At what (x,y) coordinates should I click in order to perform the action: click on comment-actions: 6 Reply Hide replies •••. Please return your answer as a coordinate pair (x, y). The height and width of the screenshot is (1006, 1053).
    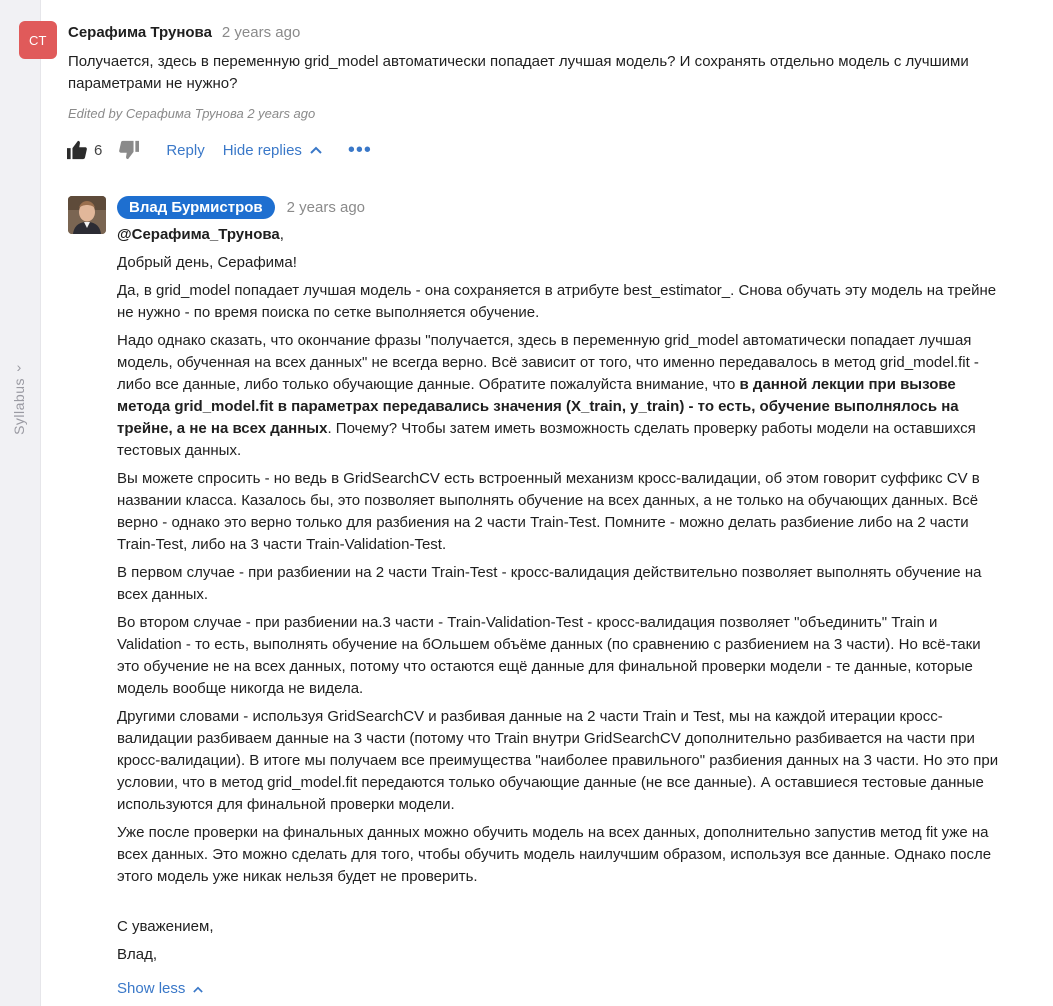
    Looking at the image, I should click on (219, 150).